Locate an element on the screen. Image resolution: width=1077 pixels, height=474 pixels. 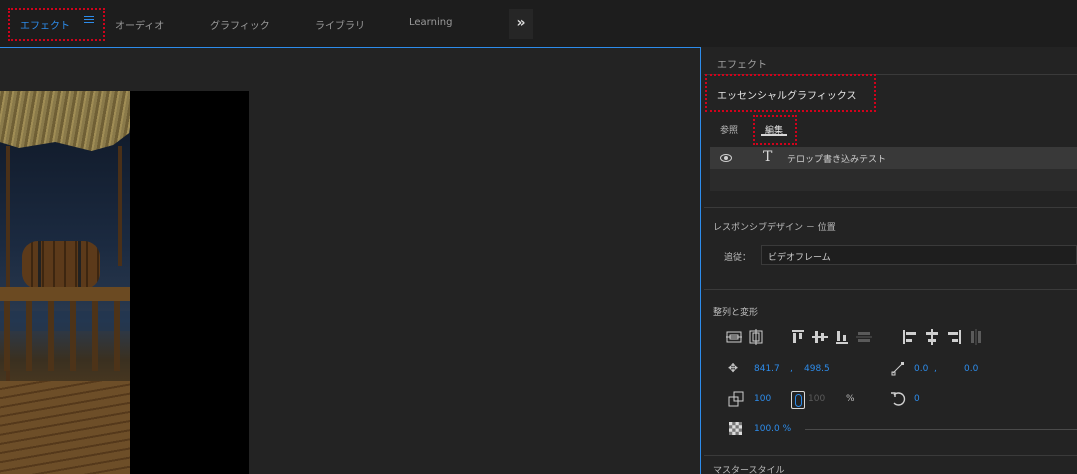
tab-audio: オーディオ is located at coordinates (139, 24).